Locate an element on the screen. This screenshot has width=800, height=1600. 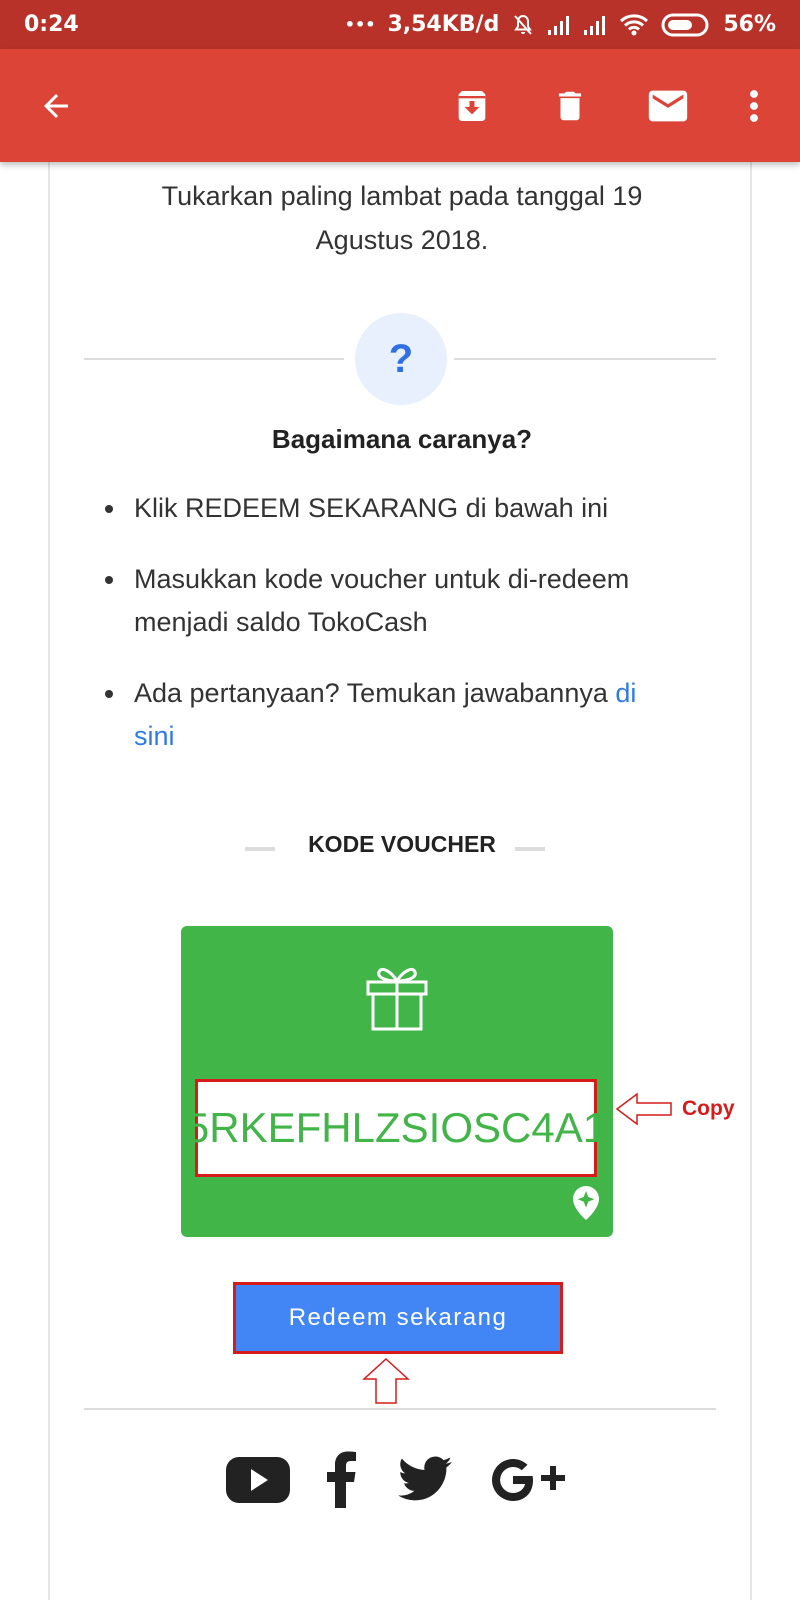
wifi-icon is located at coordinates (634, 24).